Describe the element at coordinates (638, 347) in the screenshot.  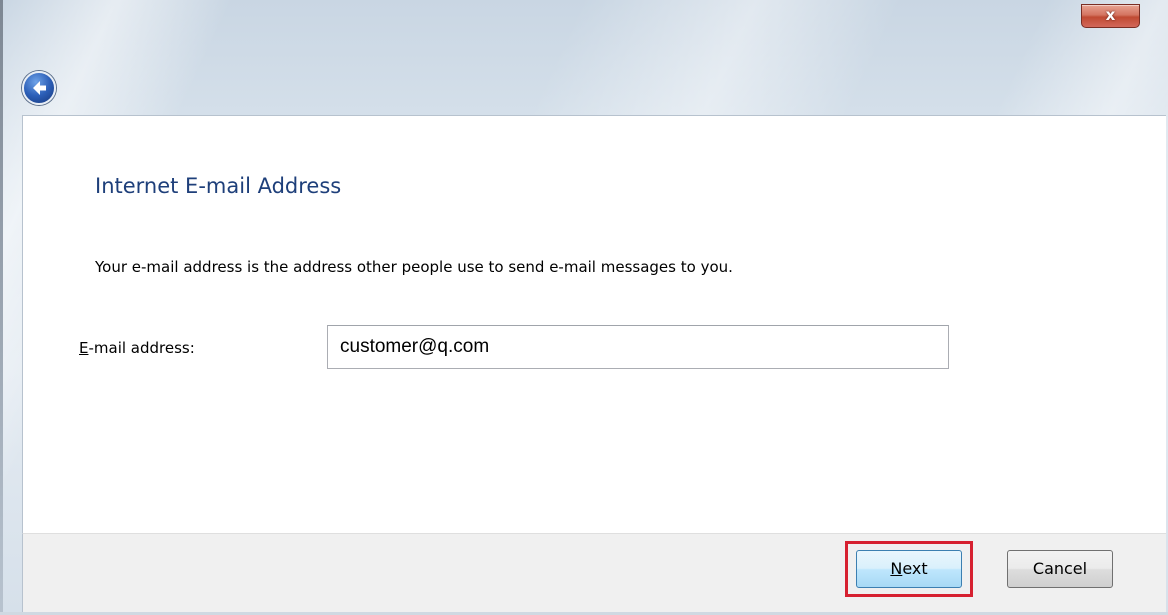
I see `email-address-input` at that location.